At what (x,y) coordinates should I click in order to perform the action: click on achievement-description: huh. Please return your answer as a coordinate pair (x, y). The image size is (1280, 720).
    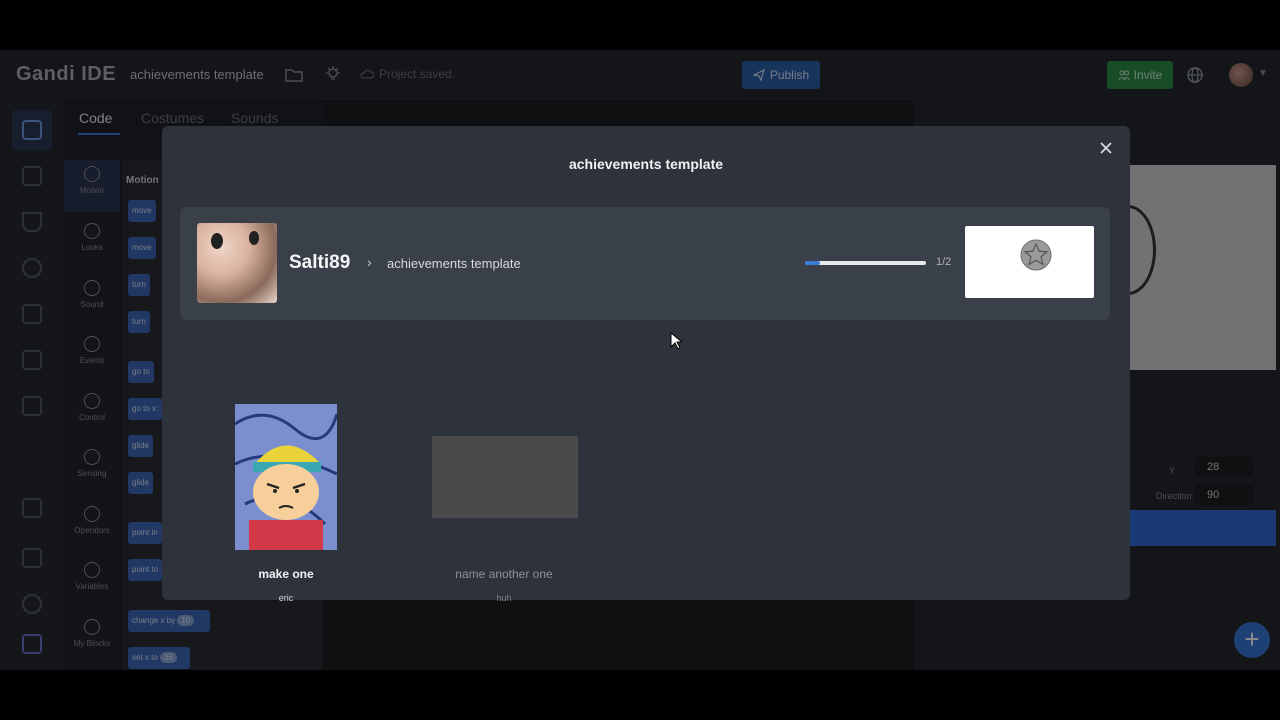
    Looking at the image, I should click on (504, 598).